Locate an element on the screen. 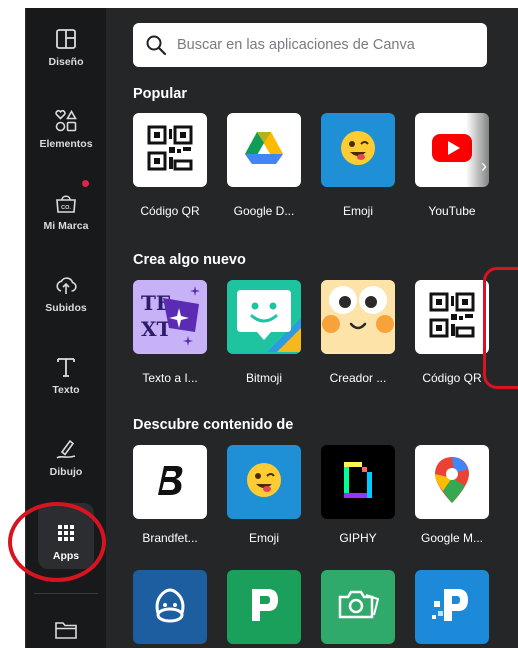 Image resolution: width=518 pixels, height=648 pixels. app-tile-brandfetch is located at coordinates (170, 482).